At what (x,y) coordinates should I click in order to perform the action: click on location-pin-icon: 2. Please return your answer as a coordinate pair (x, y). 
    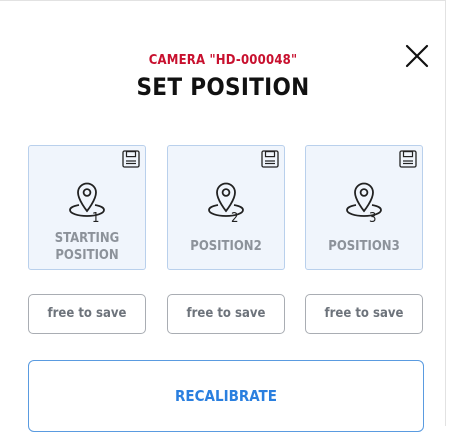
    Looking at the image, I should click on (226, 201).